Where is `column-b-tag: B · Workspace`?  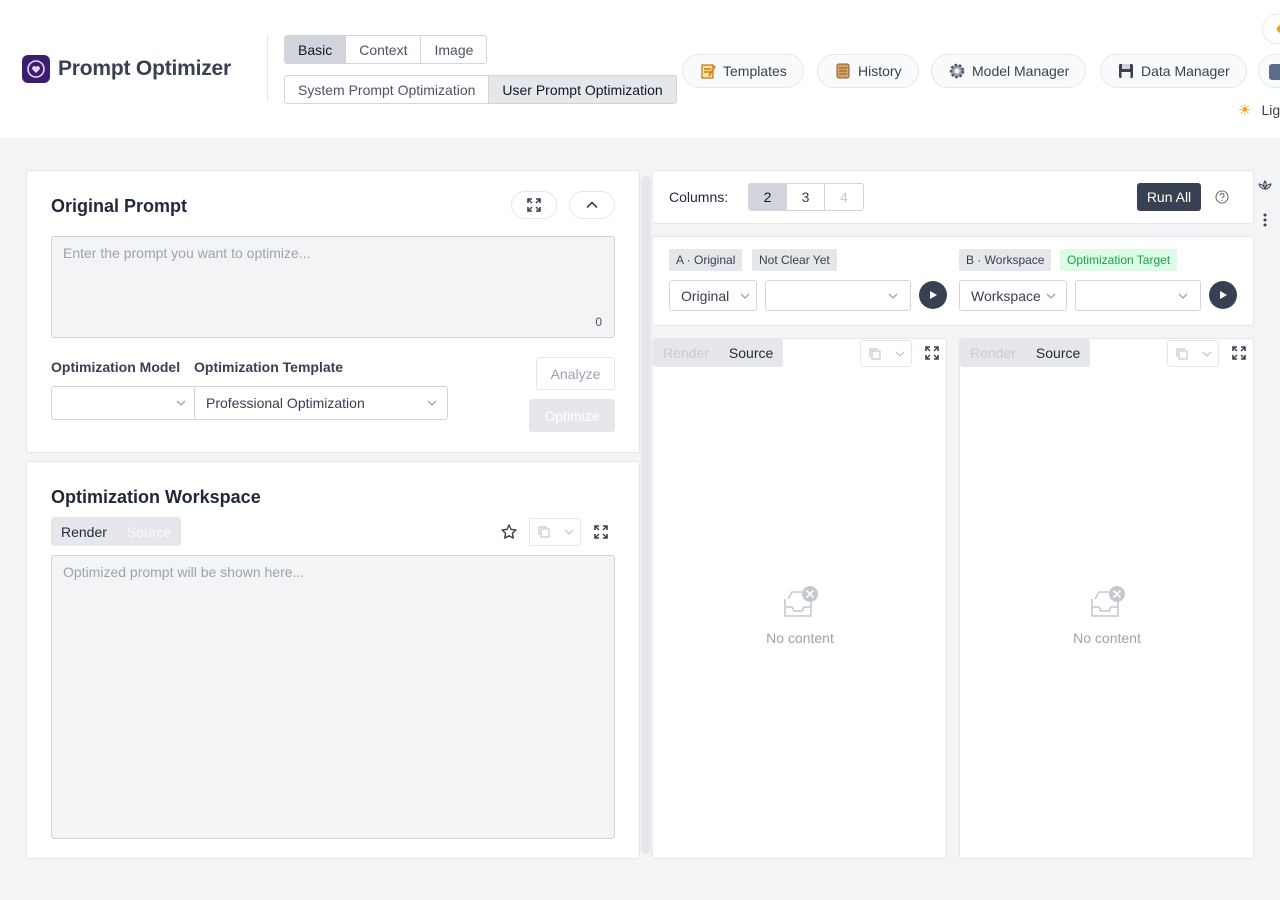
column-b-tag: B · Workspace is located at coordinates (1005, 260).